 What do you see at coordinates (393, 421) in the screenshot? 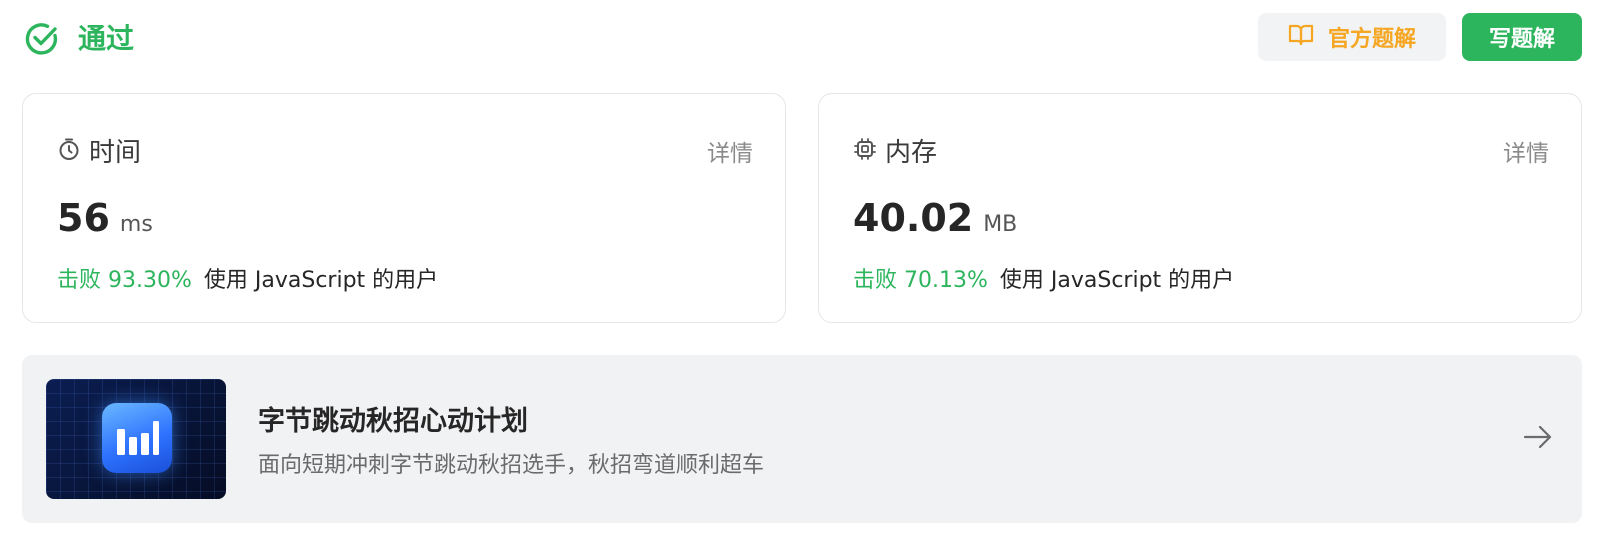
I see `promo-title: 字节跳动秋招心动计划` at bounding box center [393, 421].